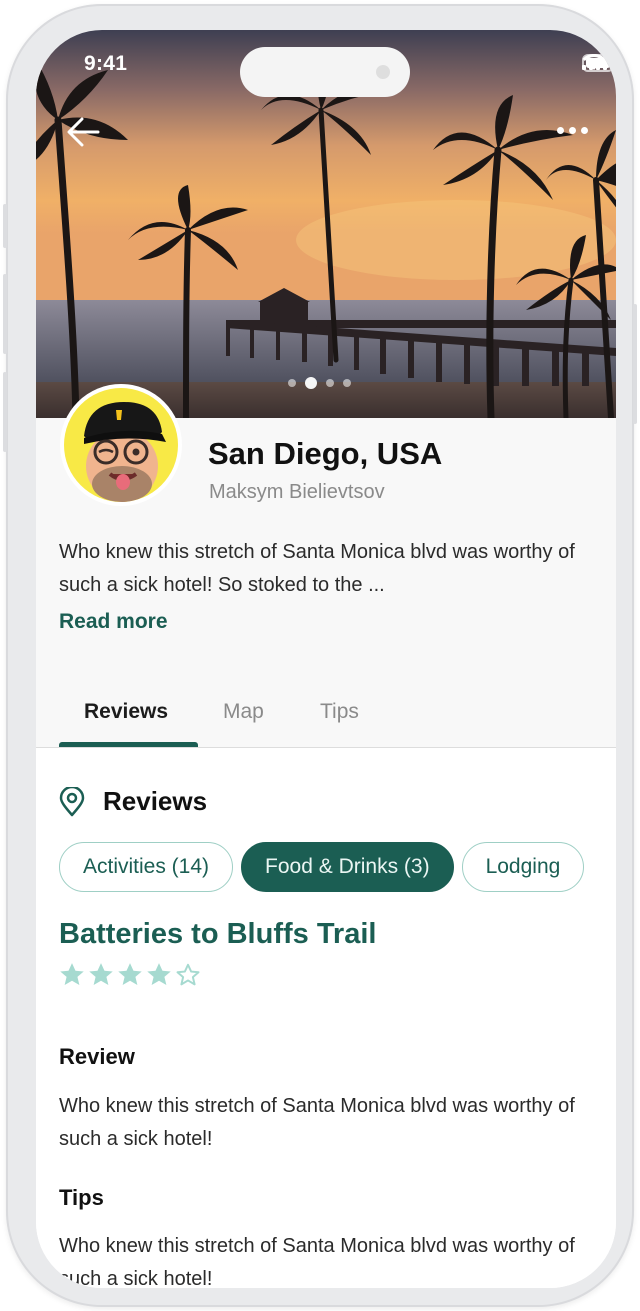  What do you see at coordinates (146, 867) in the screenshot?
I see `chip-activities: Activities (14)` at bounding box center [146, 867].